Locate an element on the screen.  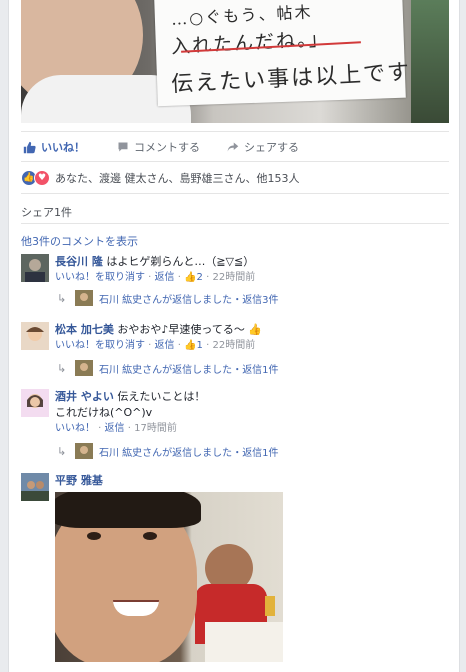
post-actions: いいね！ コメントする シェアする is located at coordinates (235, 147).